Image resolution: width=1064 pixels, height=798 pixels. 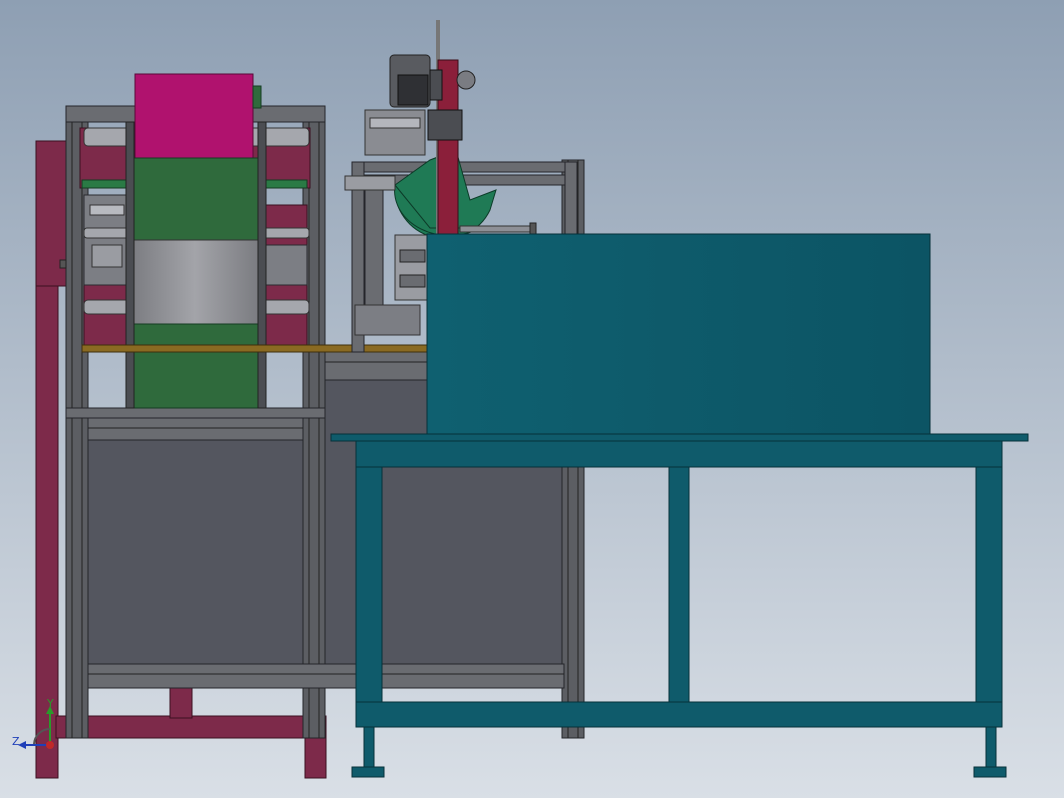 I want to click on teal-enclosure, so click(x=678, y=334).